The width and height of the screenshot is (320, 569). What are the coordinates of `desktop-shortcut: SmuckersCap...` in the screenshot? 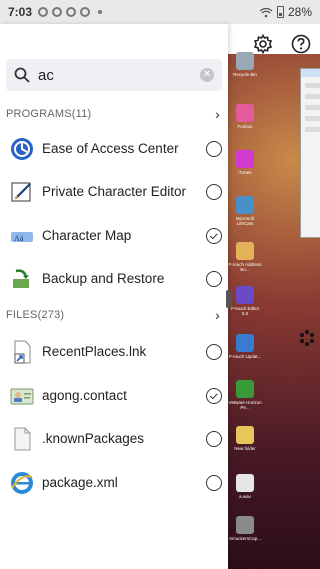 It's located at (245, 528).